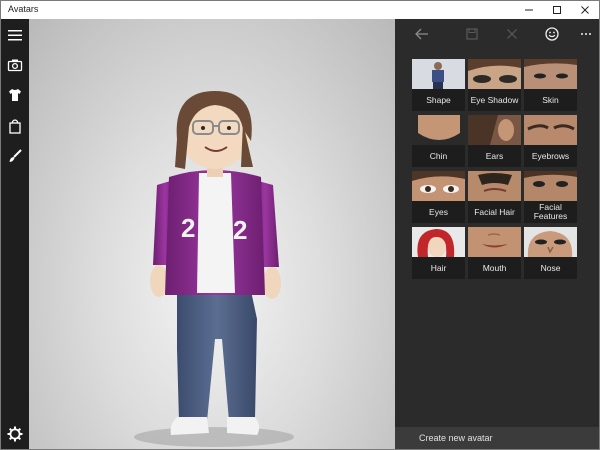 The width and height of the screenshot is (600, 450). Describe the element at coordinates (497, 34) in the screenshot. I see `panel-toolbar` at that location.